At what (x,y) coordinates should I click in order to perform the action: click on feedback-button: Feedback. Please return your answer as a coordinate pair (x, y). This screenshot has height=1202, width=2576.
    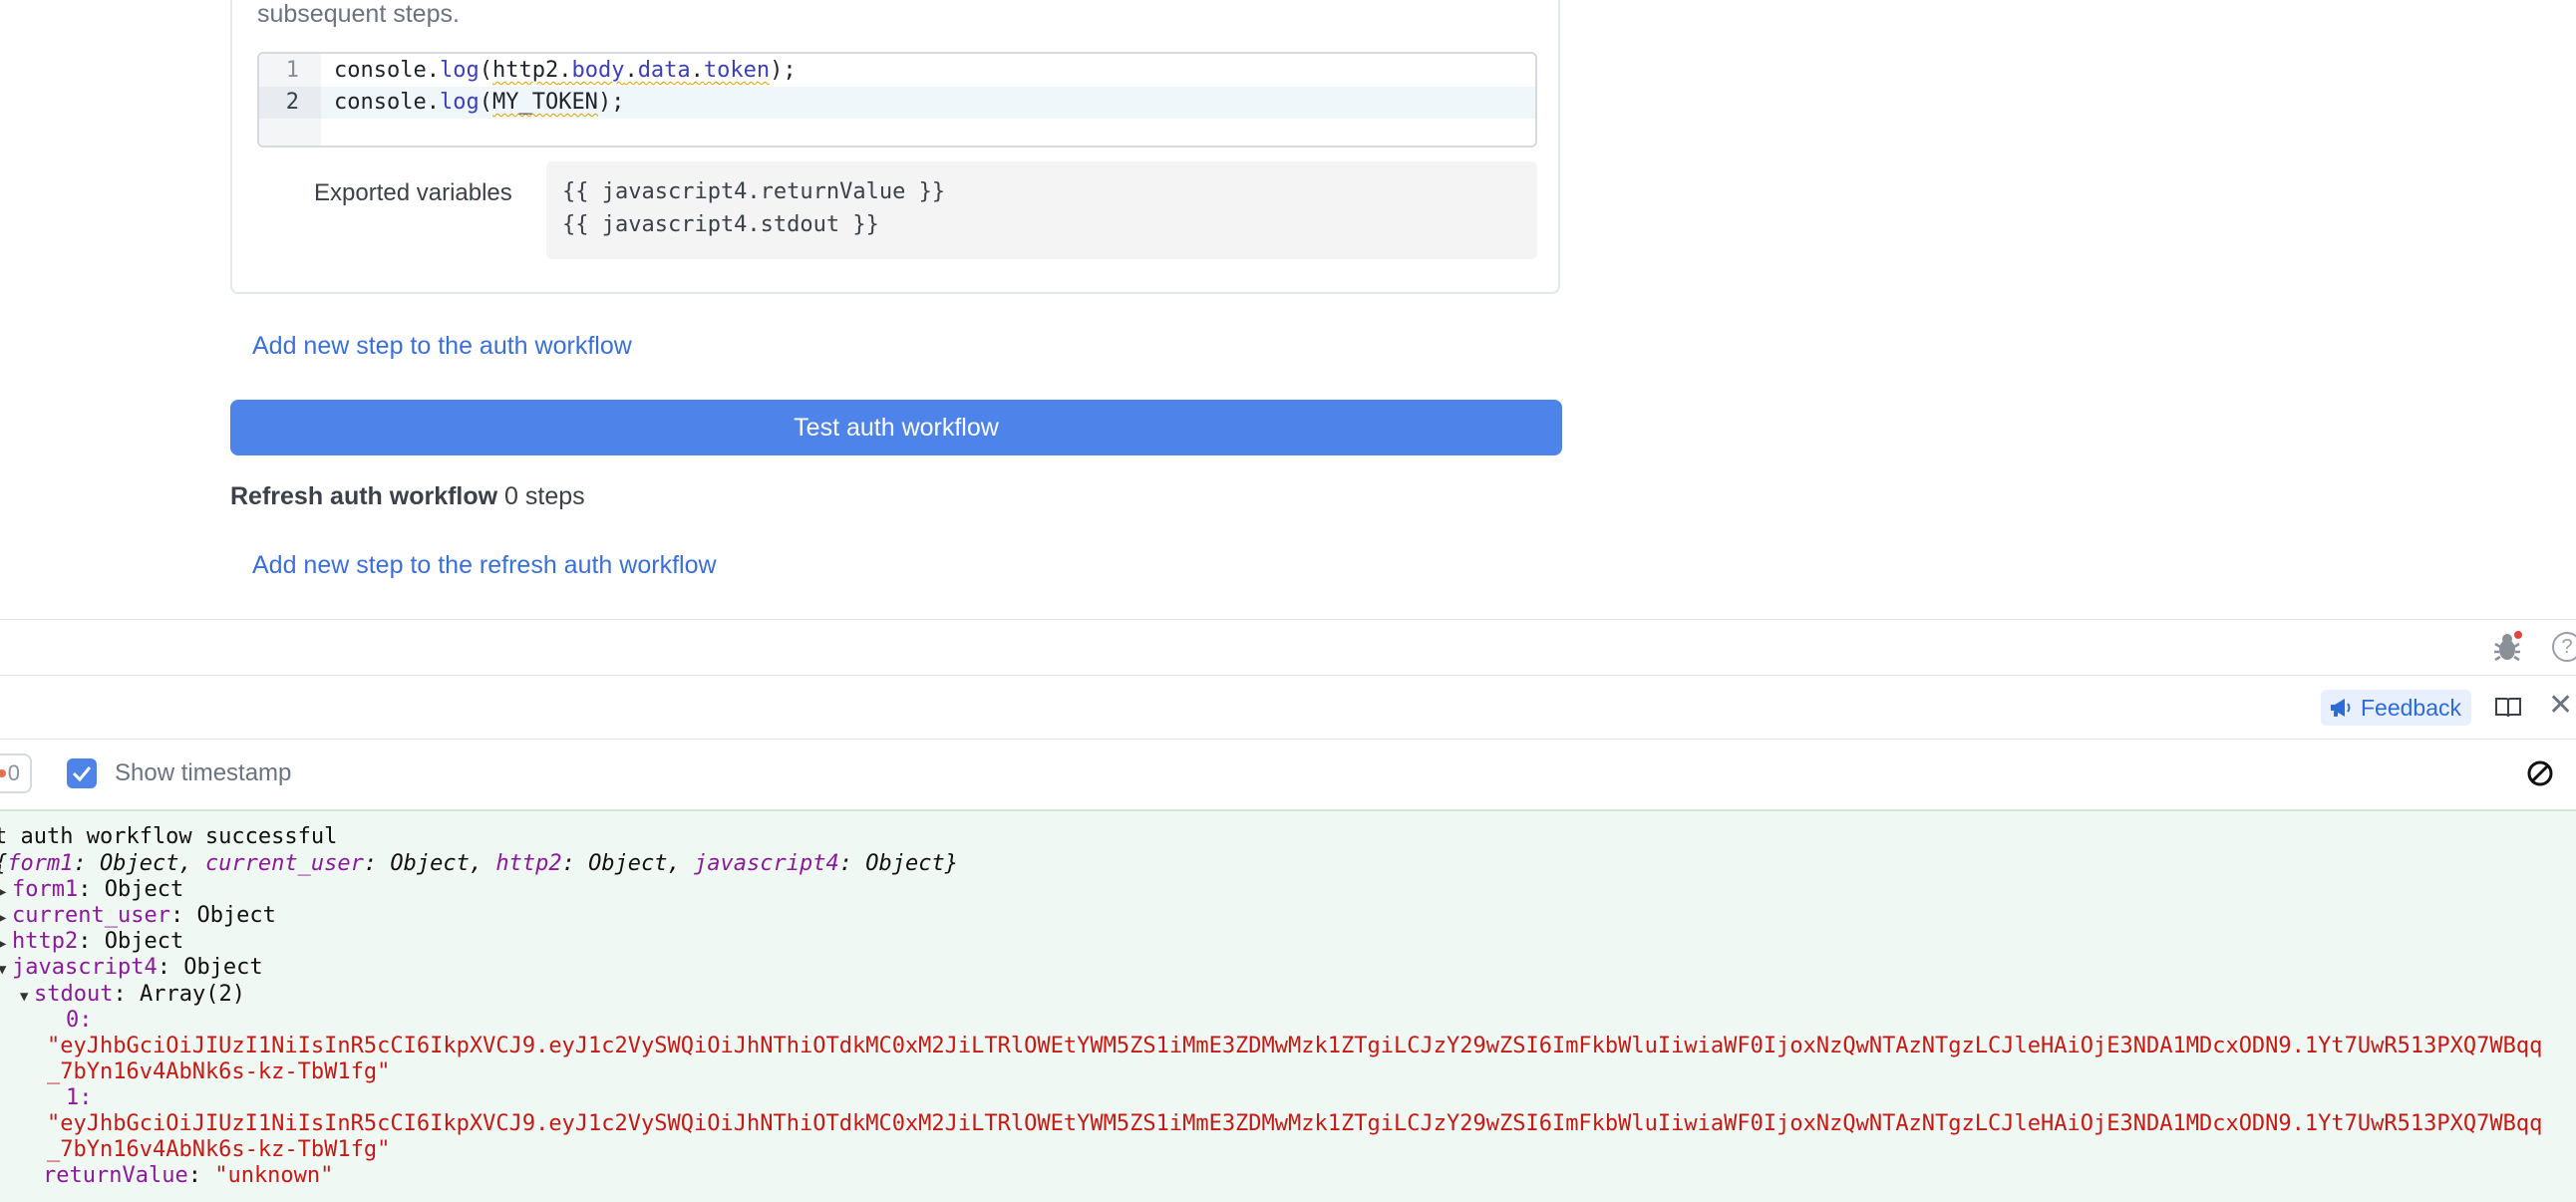
    Looking at the image, I should click on (2396, 708).